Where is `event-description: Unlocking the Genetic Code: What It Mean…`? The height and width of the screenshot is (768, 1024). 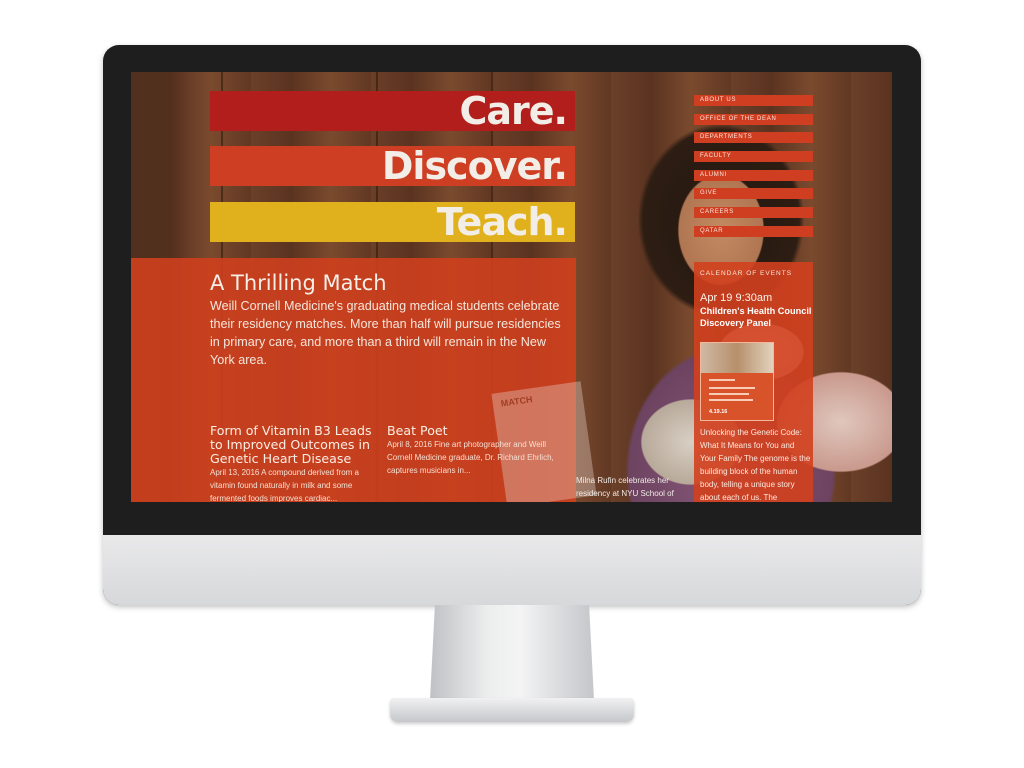 event-description: Unlocking the Genetic Code: What It Mean… is located at coordinates (755, 465).